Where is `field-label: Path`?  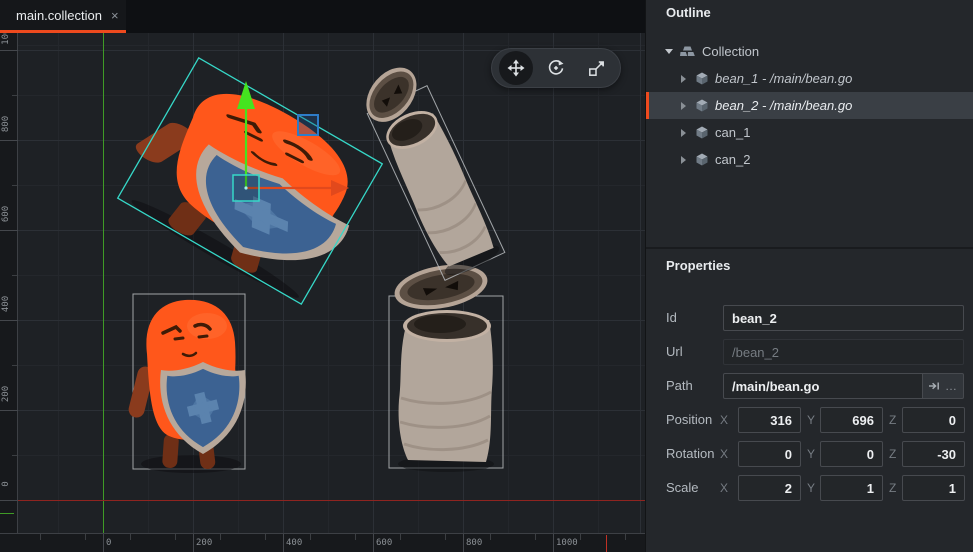 field-label: Path is located at coordinates (679, 385).